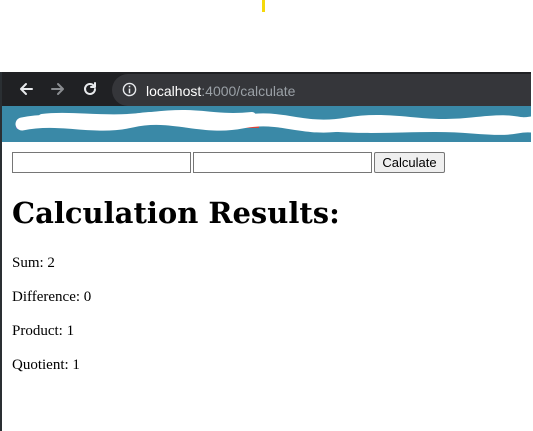 This screenshot has width=533, height=431. I want to click on browser-toolbar: localhost:4000/calculate, so click(266, 89).